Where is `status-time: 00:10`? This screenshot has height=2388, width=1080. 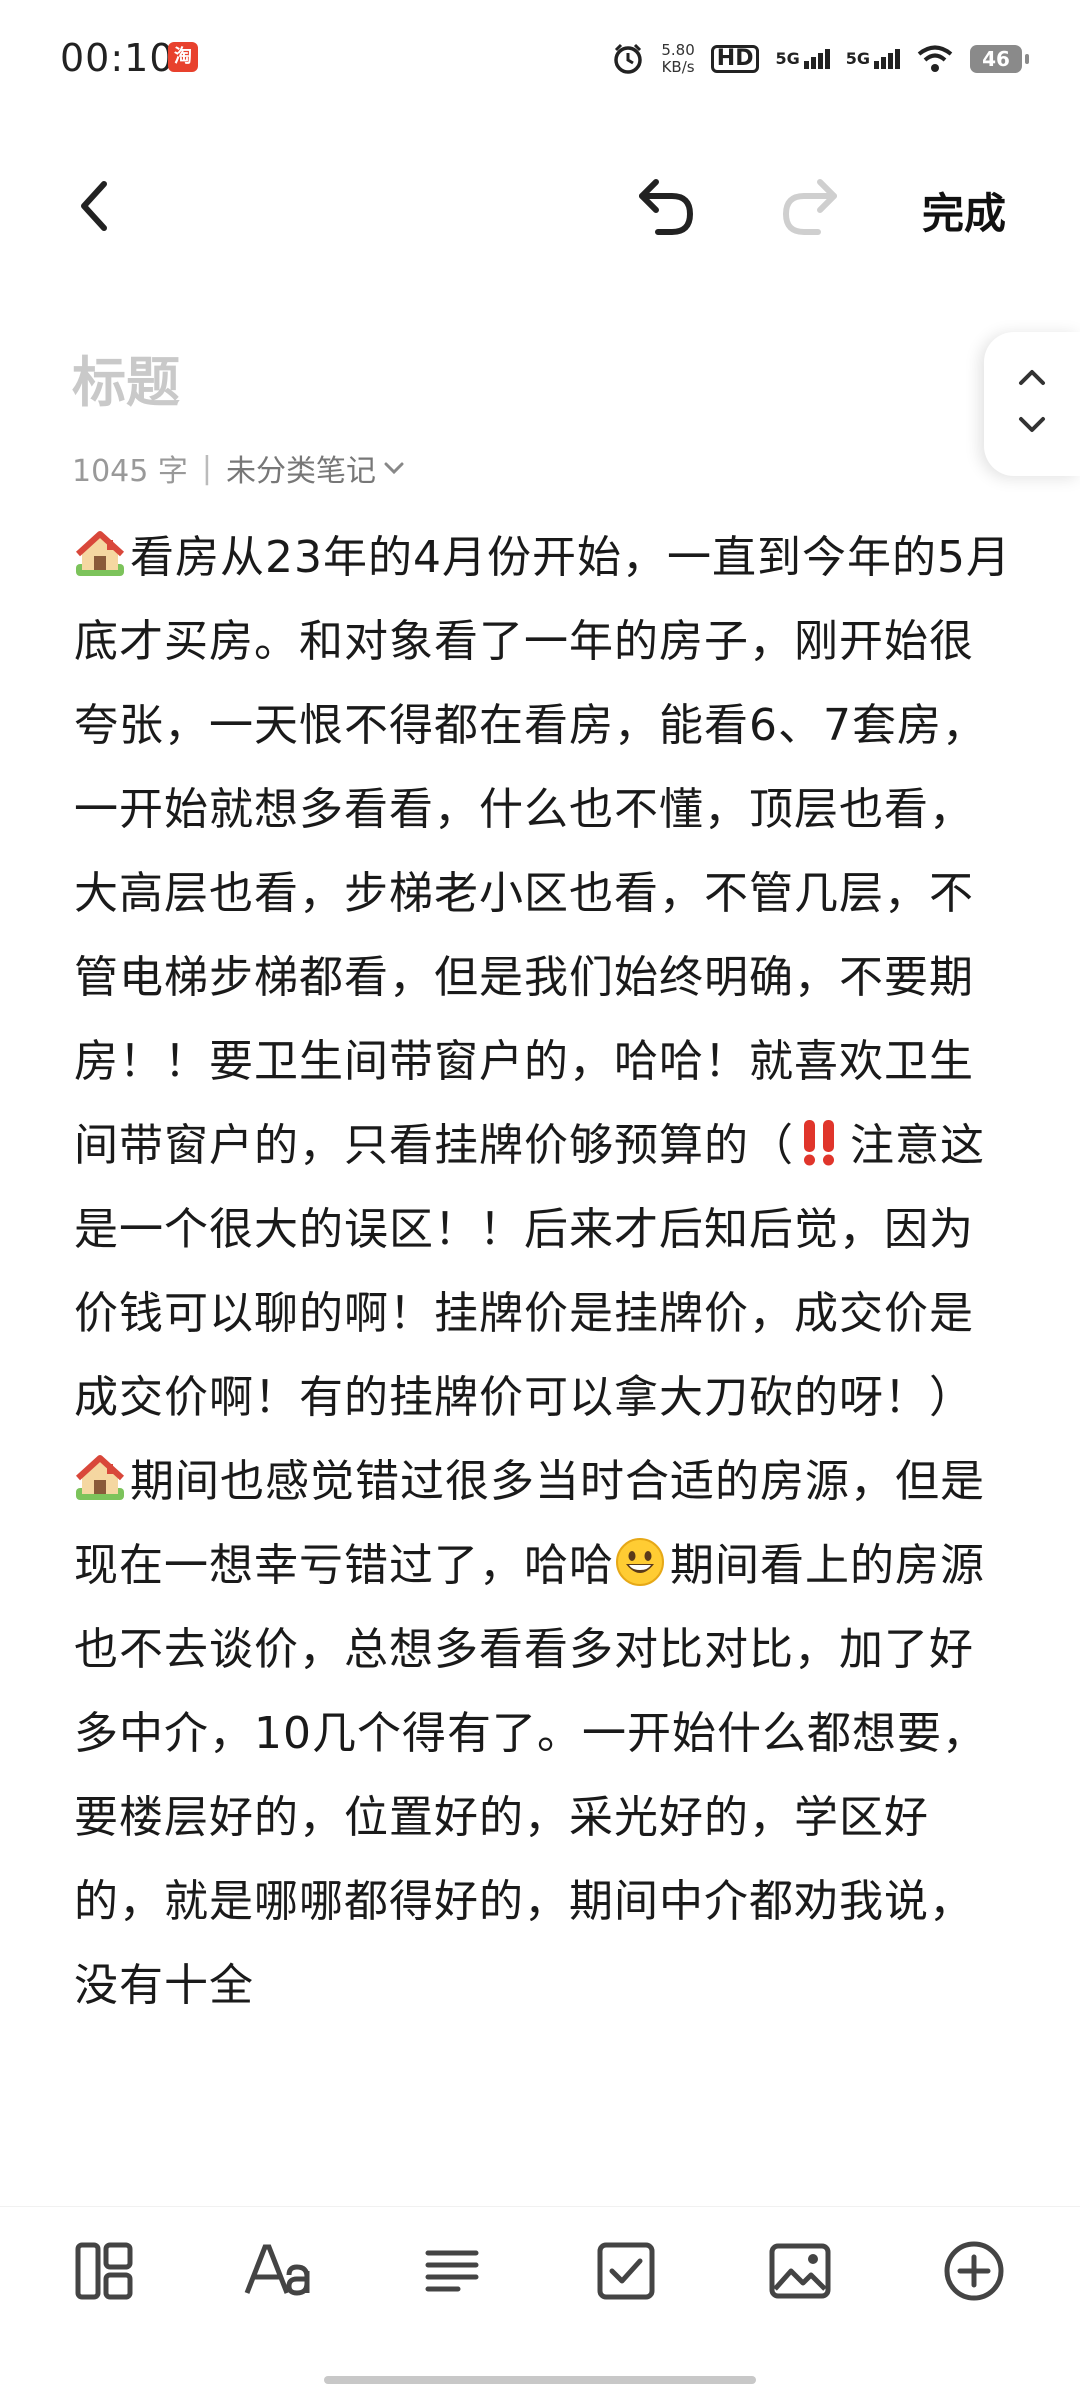
status-time: 00:10 is located at coordinates (117, 58).